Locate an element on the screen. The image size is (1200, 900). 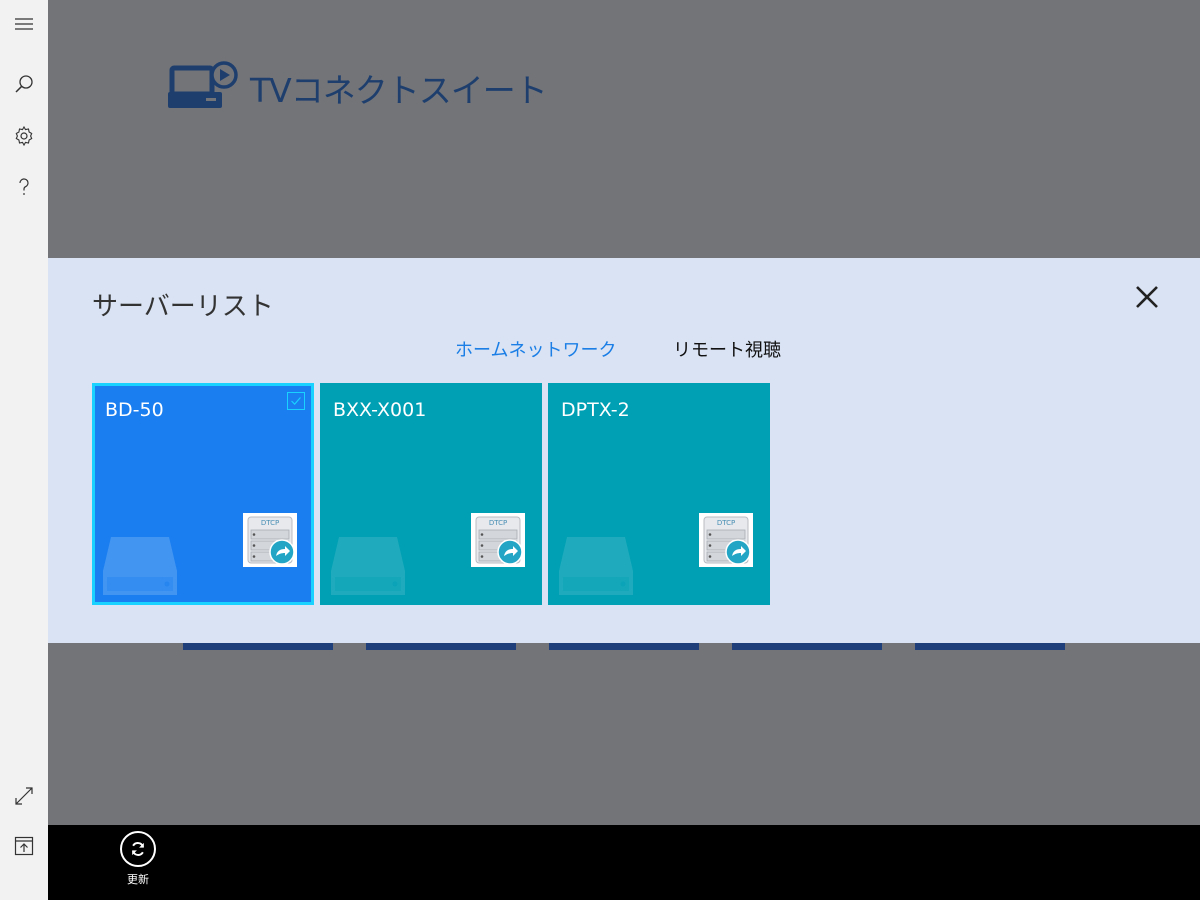
help-icon is located at coordinates (24, 187).